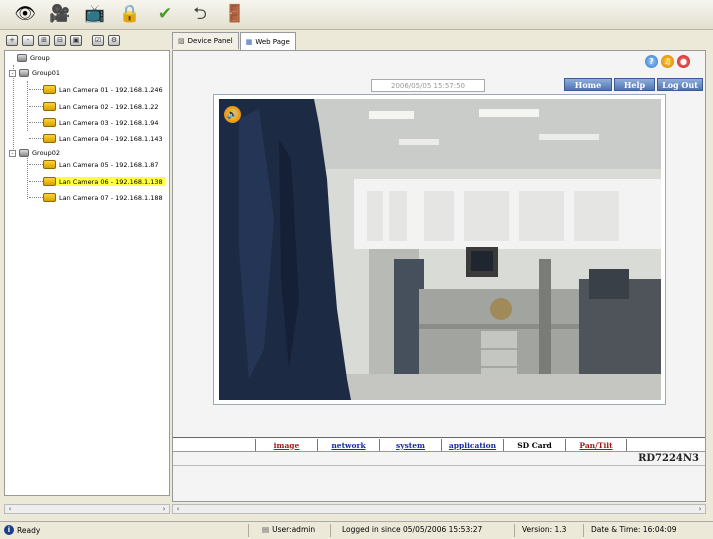  Describe the element at coordinates (472, 445) in the screenshot. I see `menu-application: application` at that location.